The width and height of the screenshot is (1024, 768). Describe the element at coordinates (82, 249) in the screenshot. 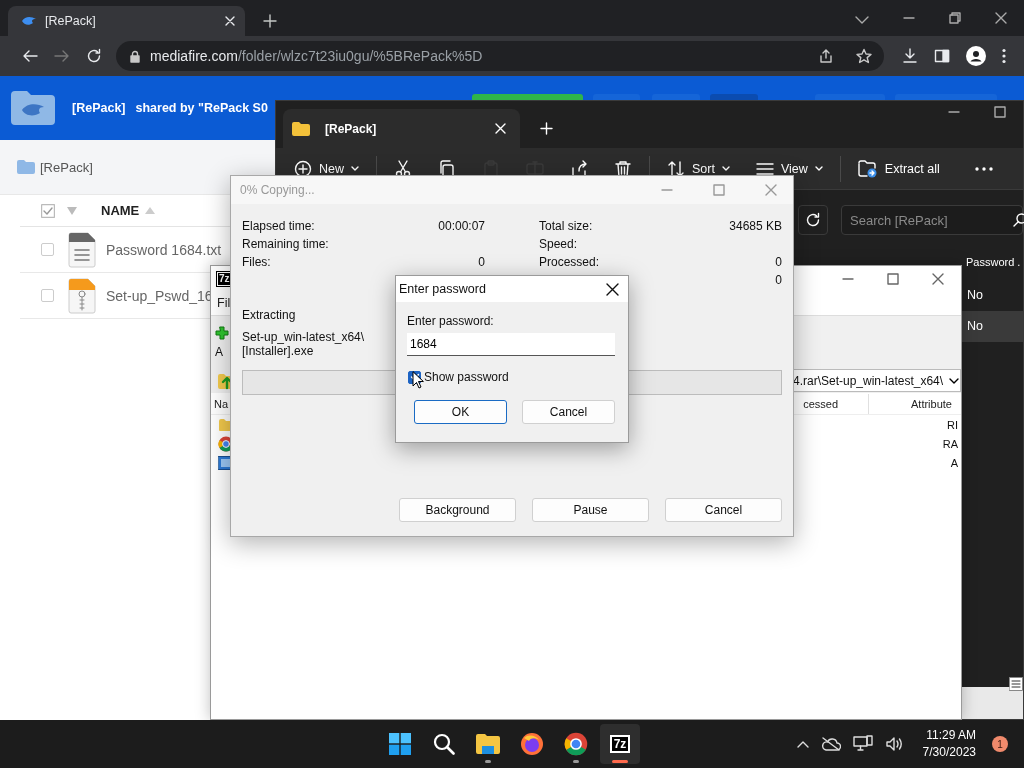

I see `text-file-icon` at that location.